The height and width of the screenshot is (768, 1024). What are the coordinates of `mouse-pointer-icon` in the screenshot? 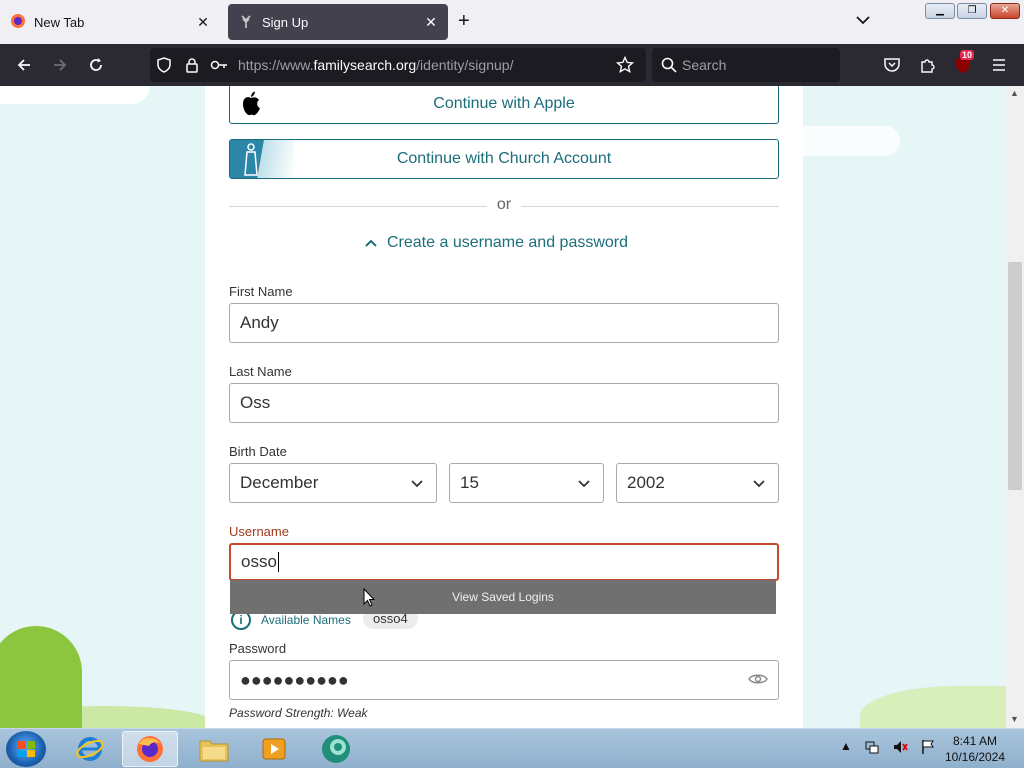 It's located at (369, 597).